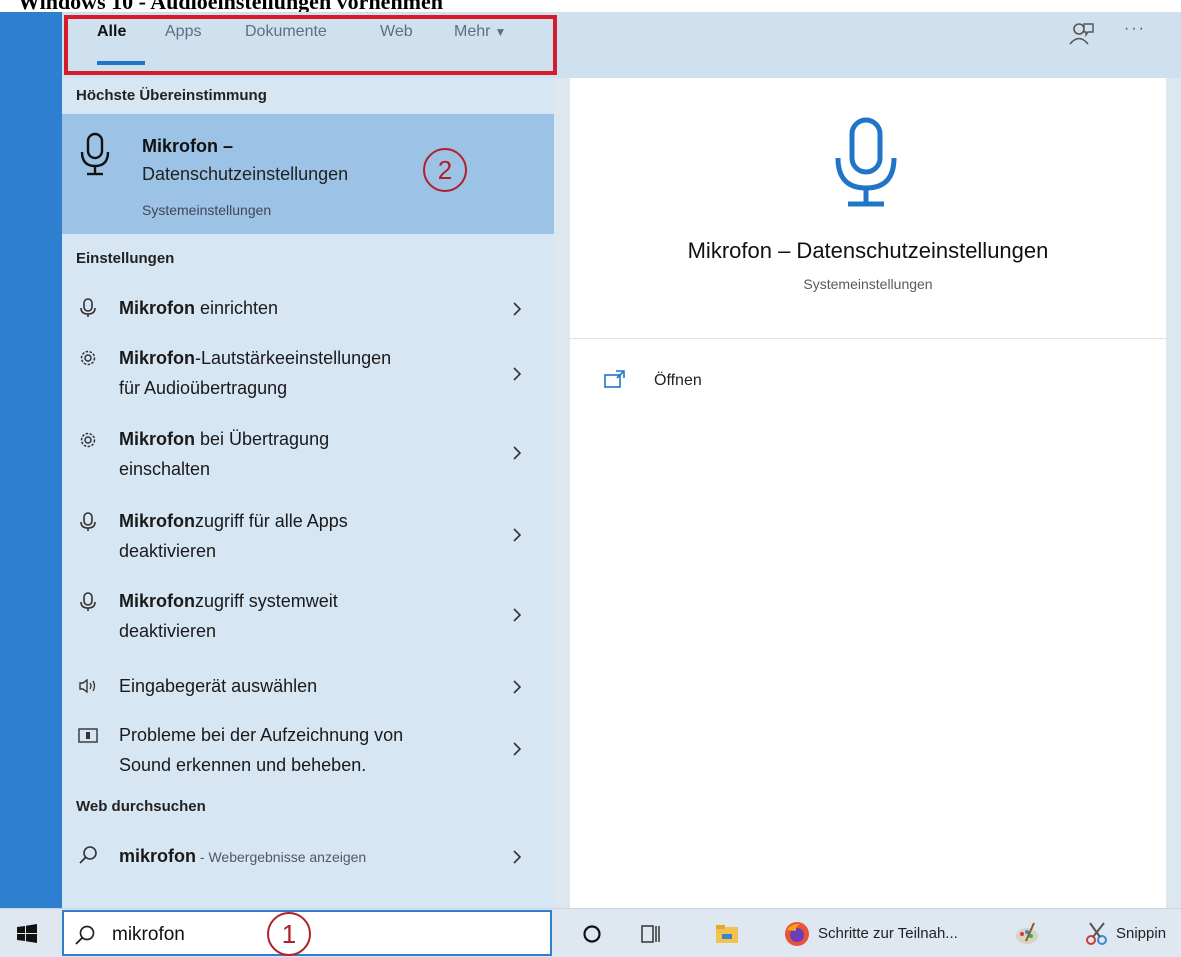 Image resolution: width=1181 pixels, height=957 pixels. I want to click on item-label-line2: einschalten, so click(165, 469).